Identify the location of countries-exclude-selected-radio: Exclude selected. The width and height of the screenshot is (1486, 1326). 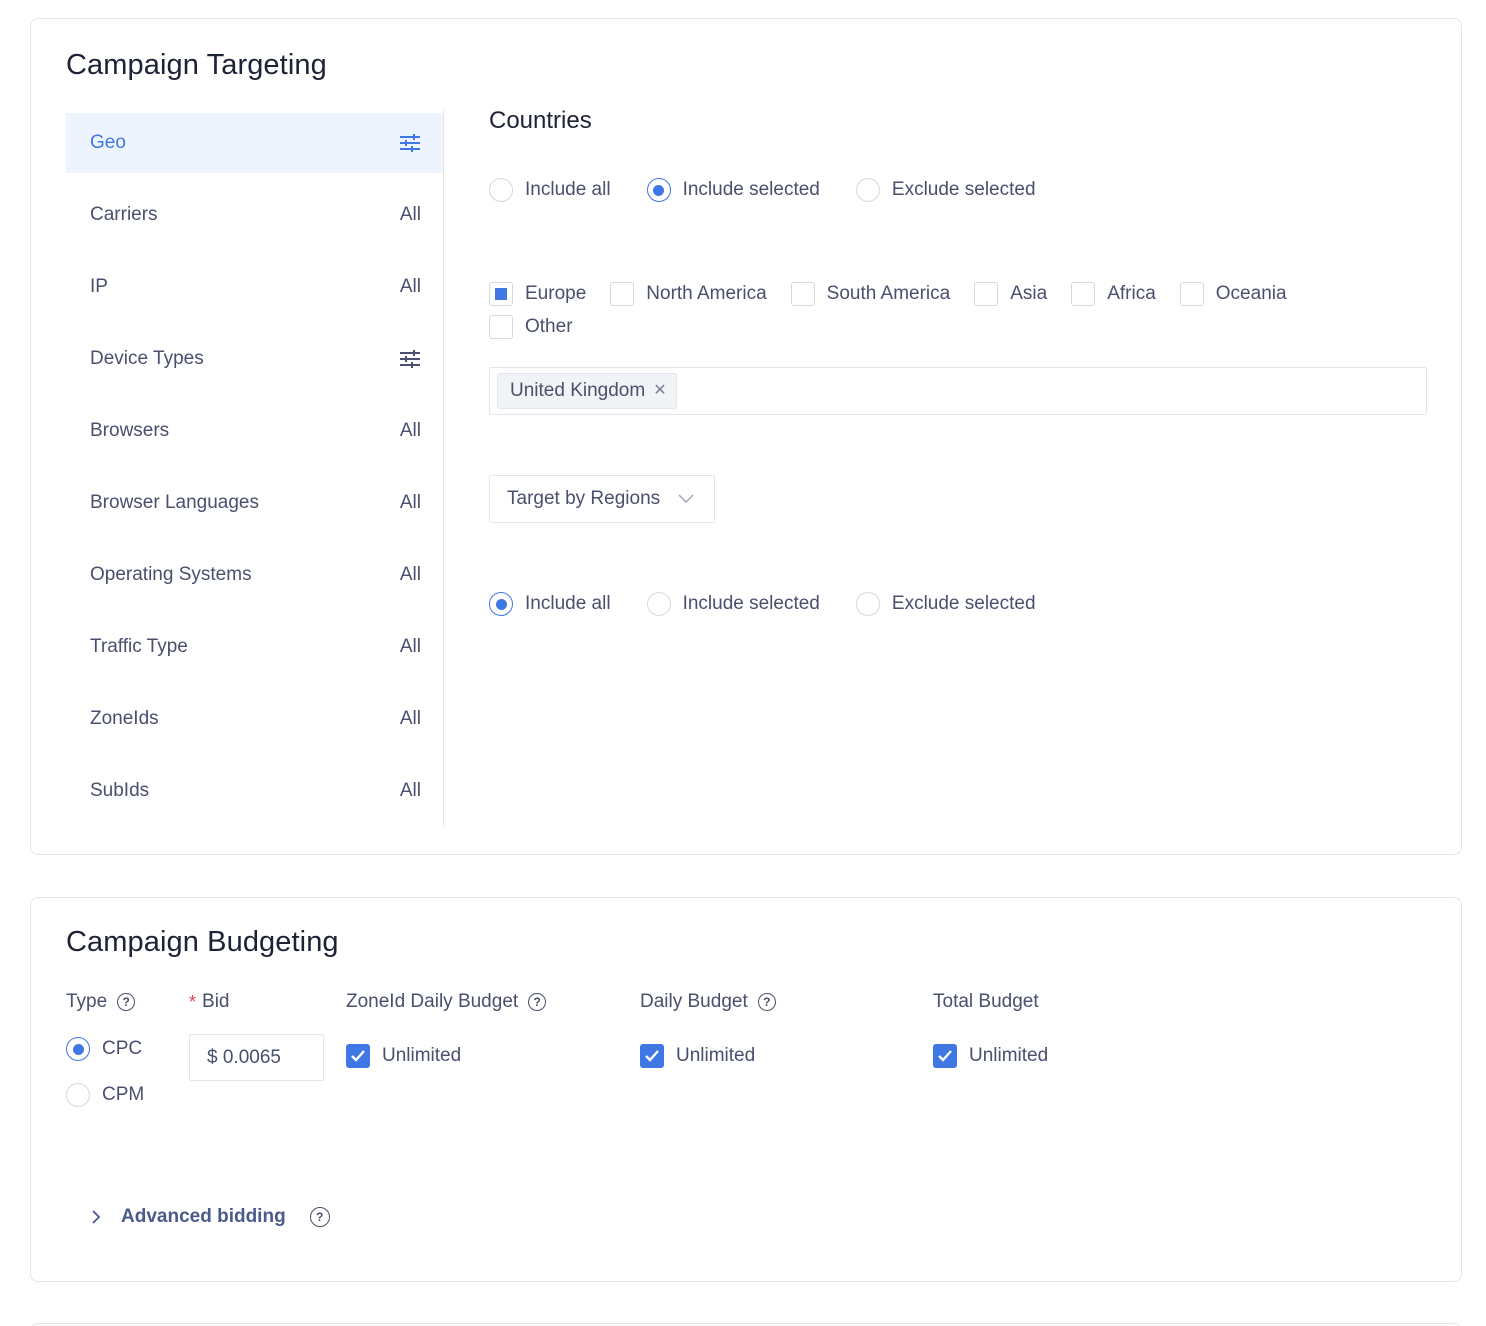
(945, 190).